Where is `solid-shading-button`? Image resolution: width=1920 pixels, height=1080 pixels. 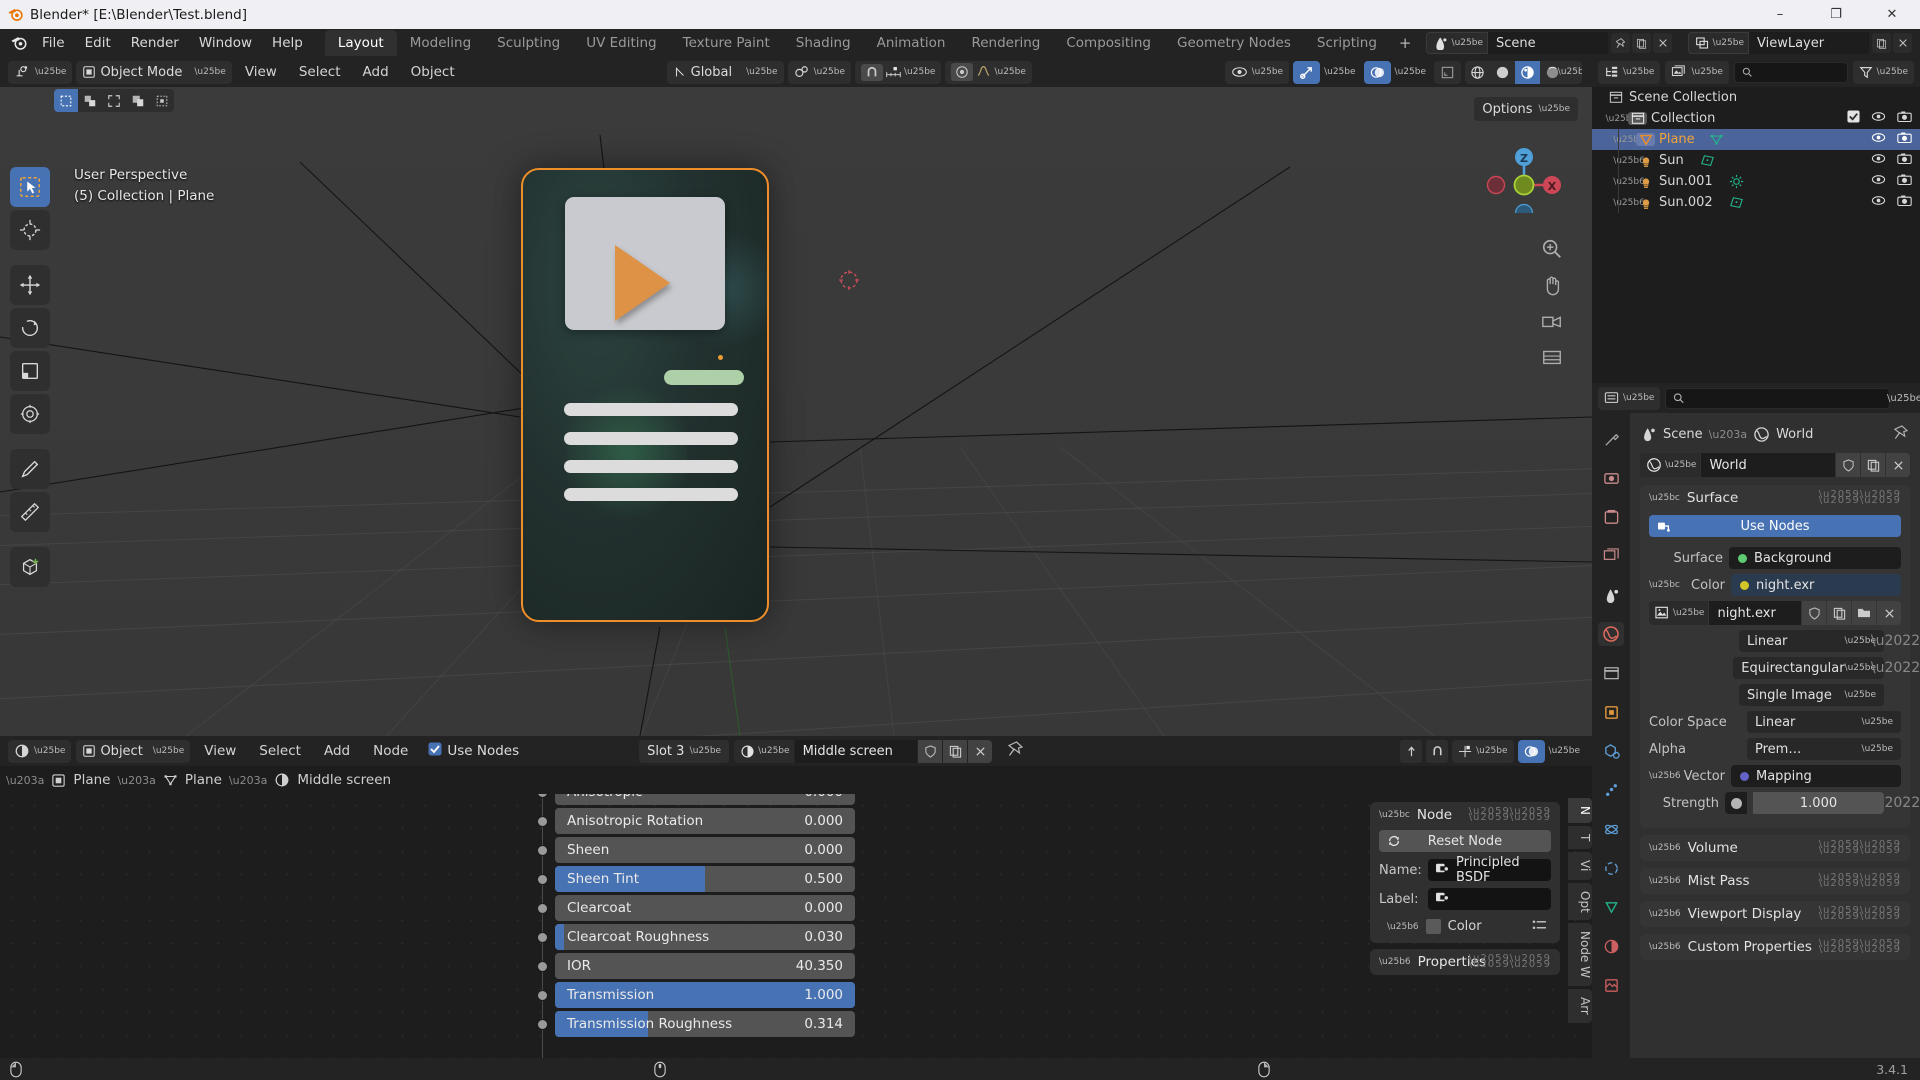 solid-shading-button is located at coordinates (1502, 72).